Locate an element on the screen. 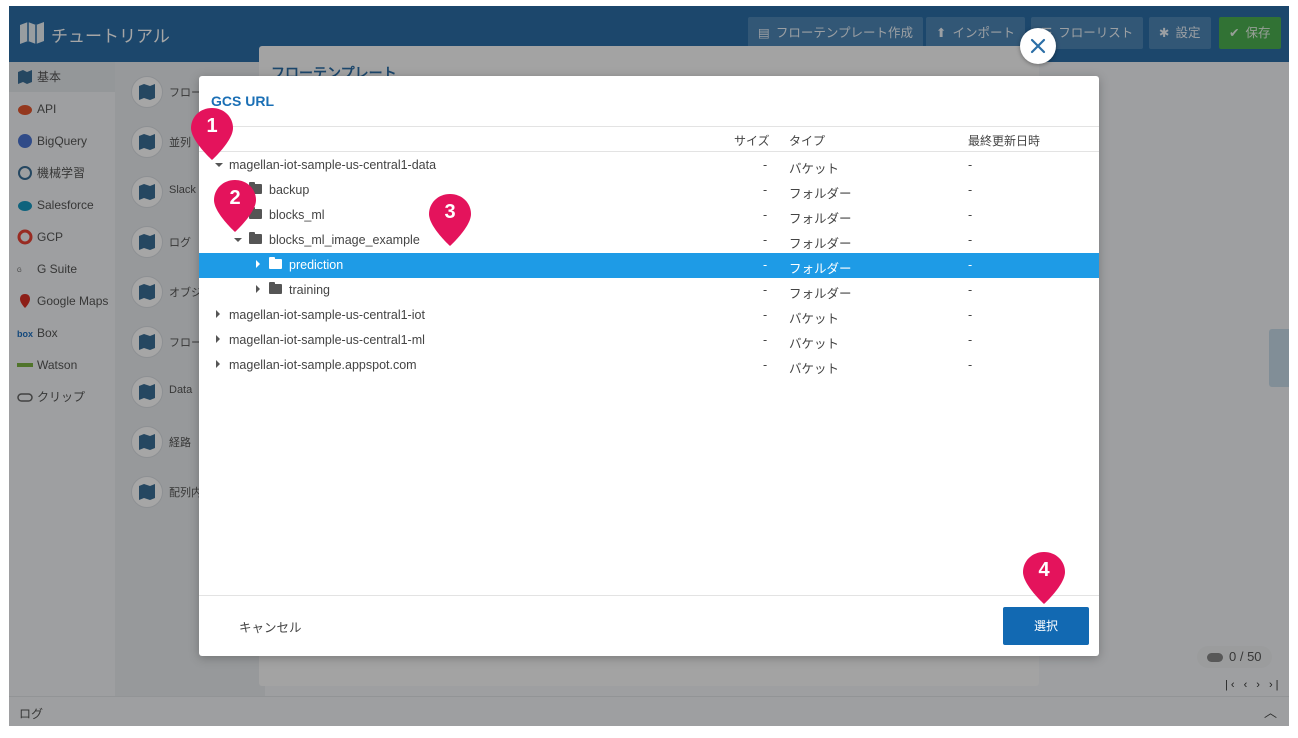 The width and height of the screenshot is (1298, 738). table-row: blocks_ml_image_example - フォルダー - is located at coordinates (649, 240).